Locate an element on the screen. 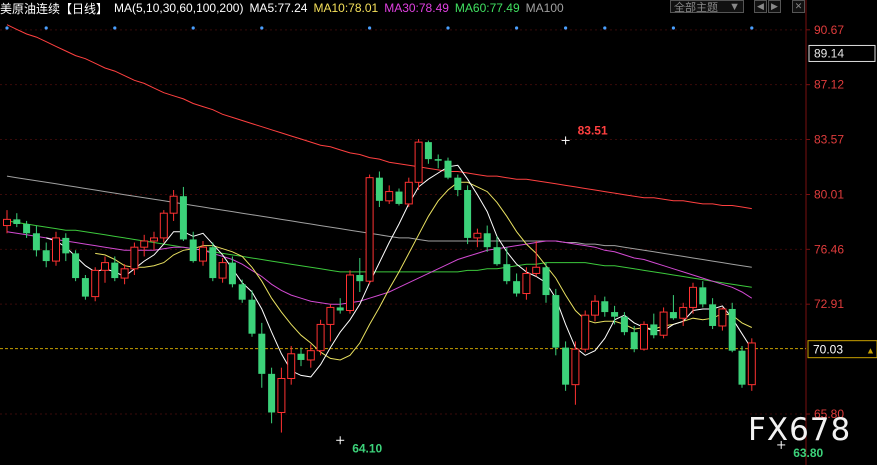  watermark-logo: FX678 is located at coordinates (800, 430).